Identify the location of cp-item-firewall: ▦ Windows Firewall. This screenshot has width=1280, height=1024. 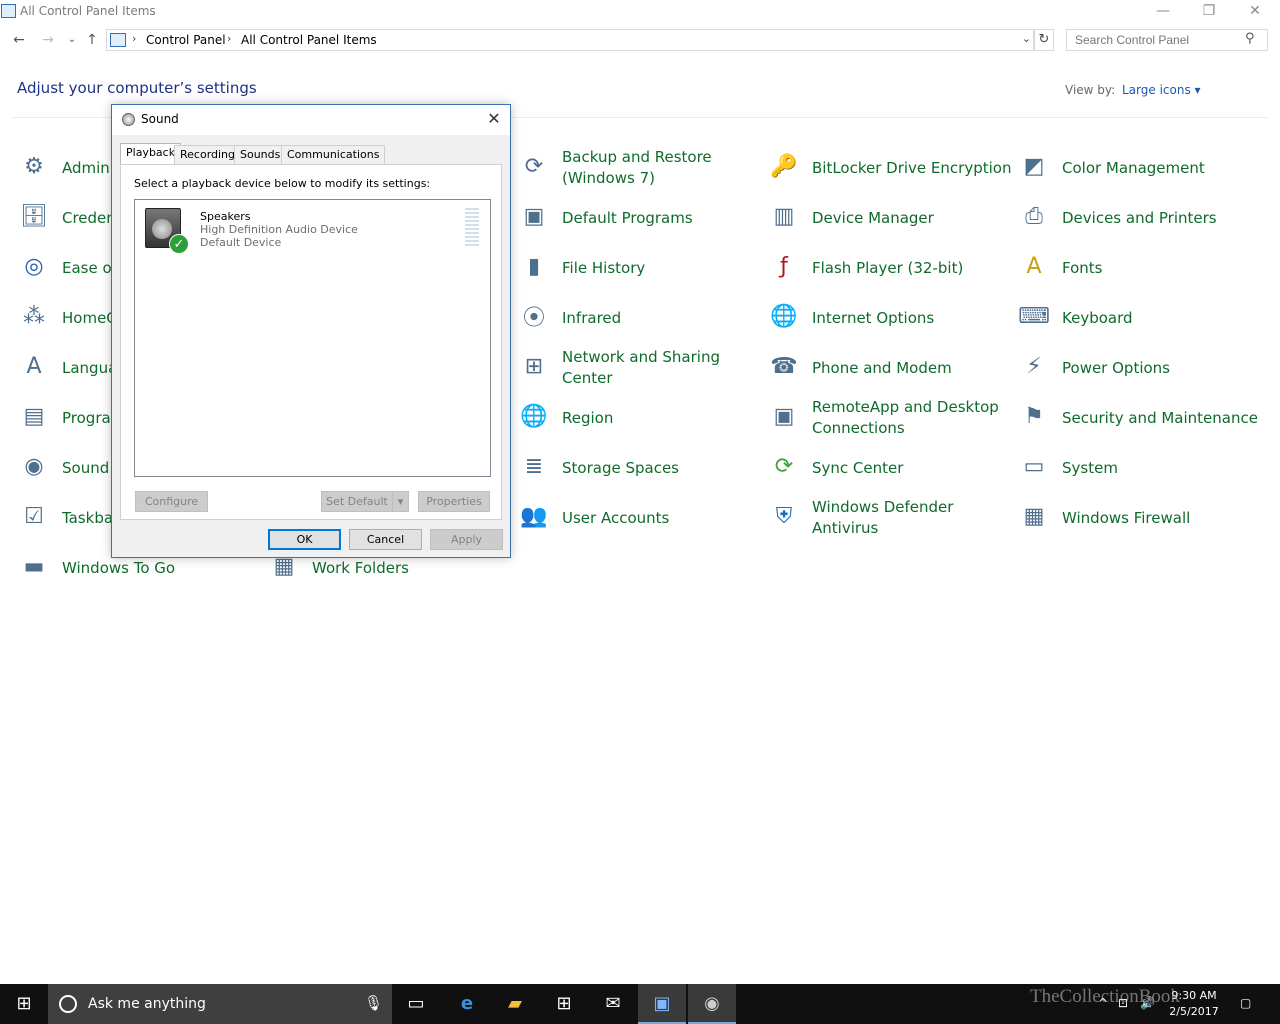
(1140, 518).